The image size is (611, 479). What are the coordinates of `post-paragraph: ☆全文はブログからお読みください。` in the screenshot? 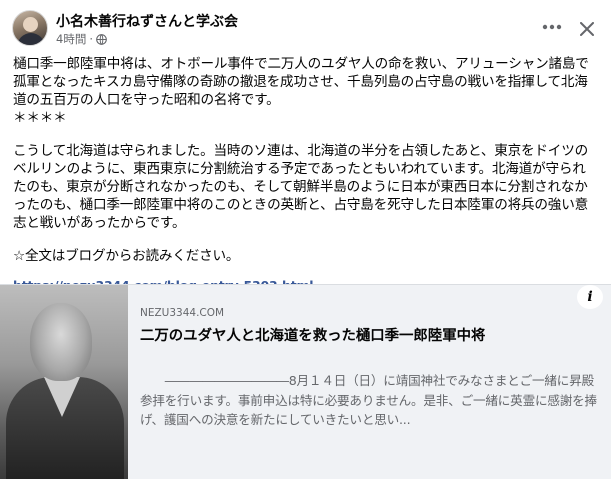 It's located at (126, 256).